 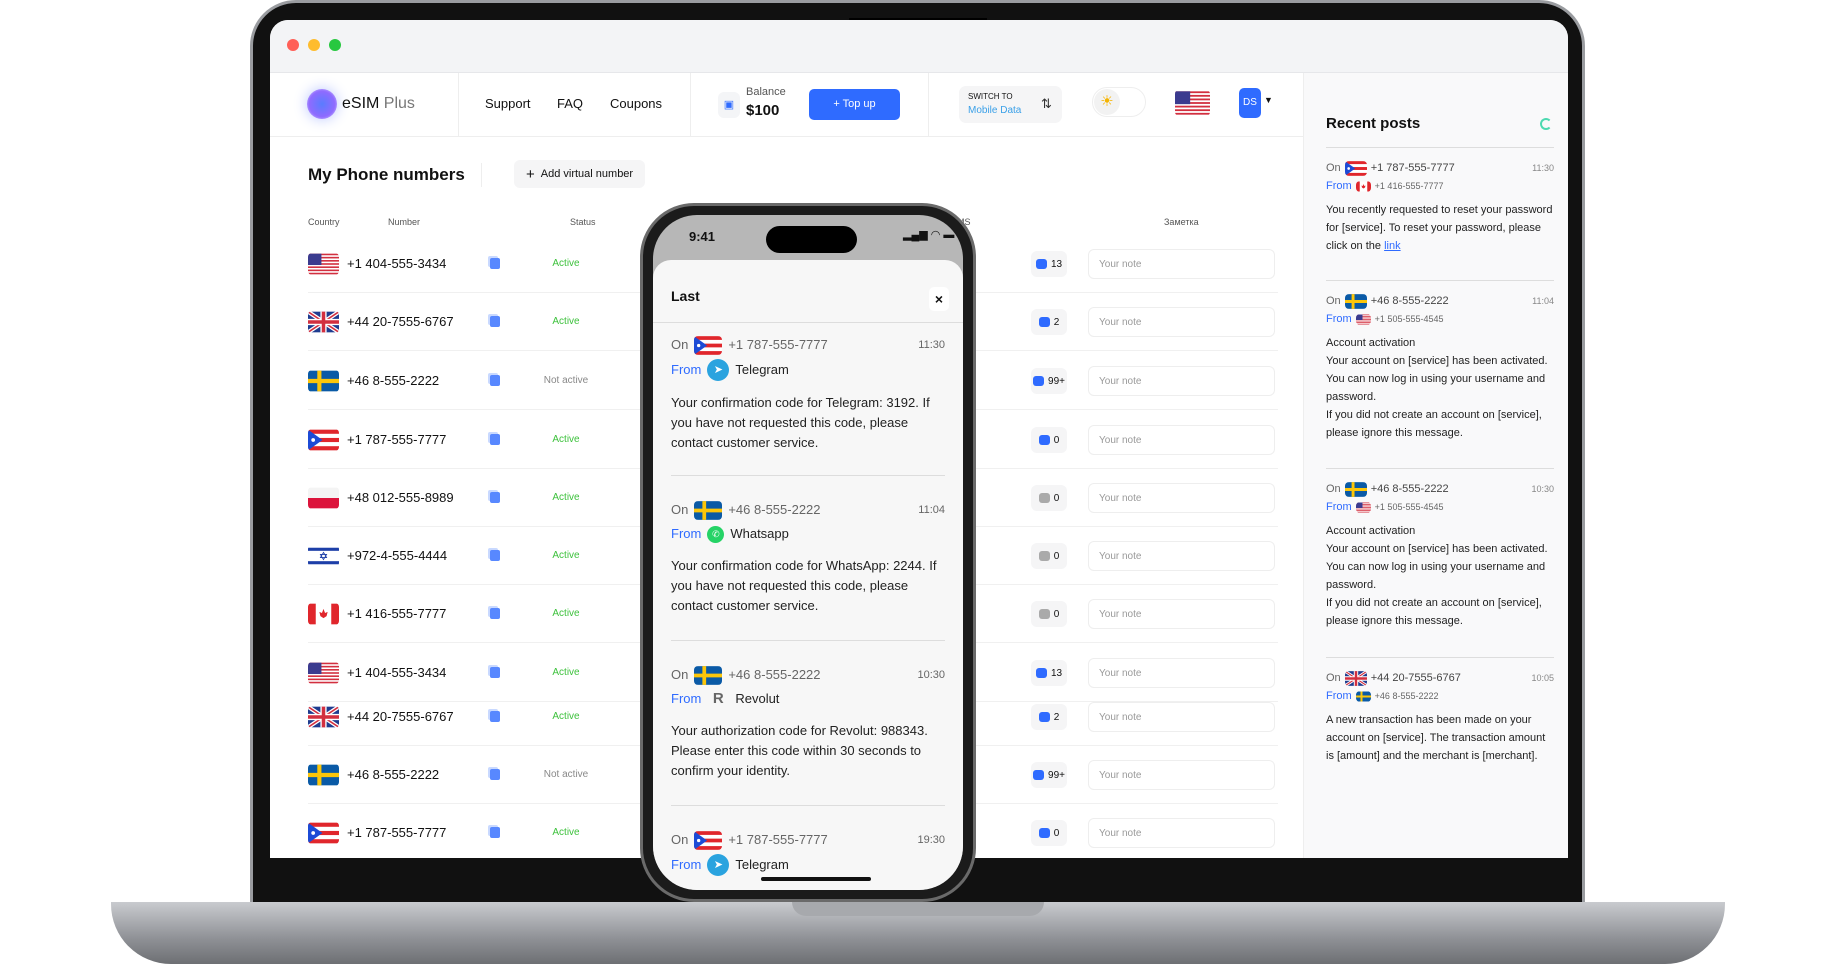 What do you see at coordinates (1010, 104) in the screenshot?
I see `switch-mobile-data-button: SWITCH TO Mobile Data ⇅` at bounding box center [1010, 104].